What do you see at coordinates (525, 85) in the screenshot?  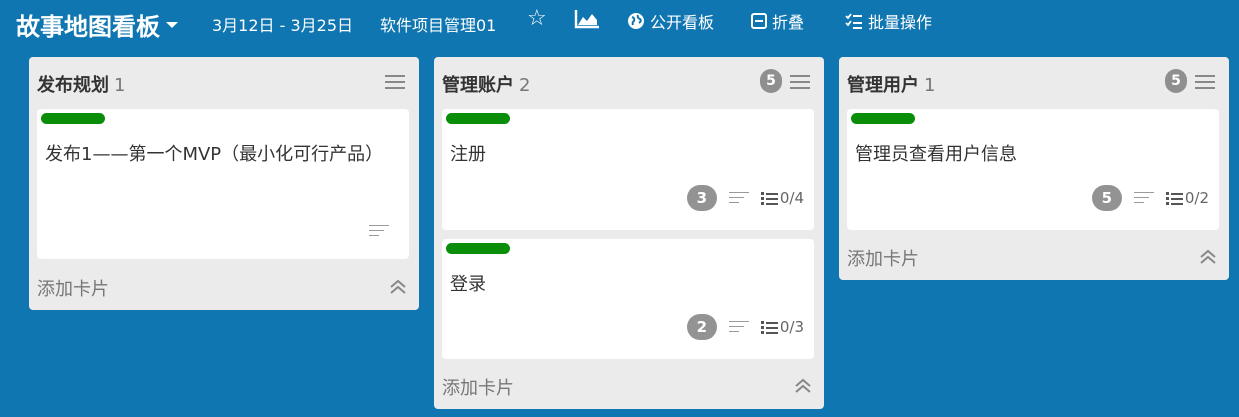 I see `list-card-count: 2` at bounding box center [525, 85].